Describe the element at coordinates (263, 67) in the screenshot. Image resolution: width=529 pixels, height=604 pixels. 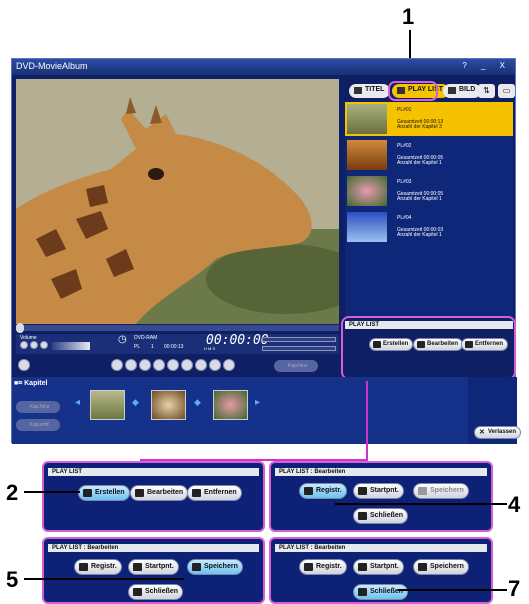
I see `title-bar: DVD-MovieAlbum ? _ X` at that location.